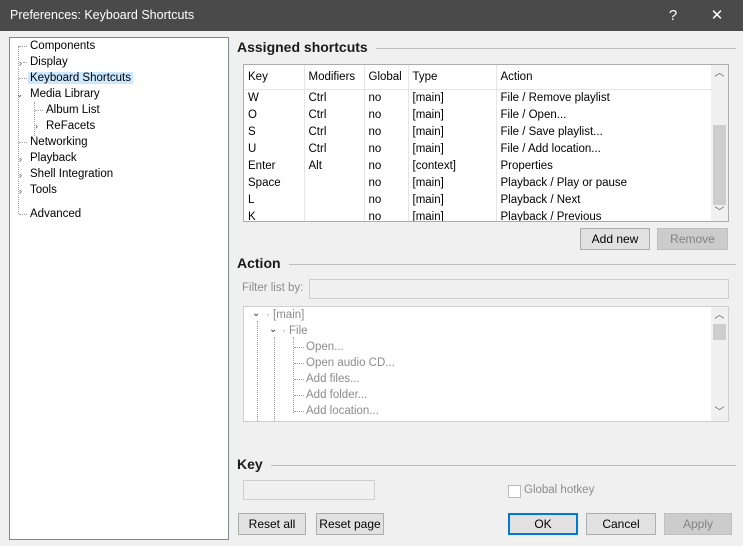 This screenshot has height=546, width=743. What do you see at coordinates (386, 77) in the screenshot?
I see `column-header-global: Global` at bounding box center [386, 77].